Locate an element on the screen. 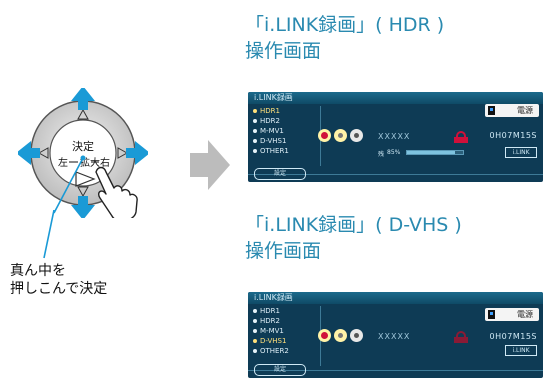 The width and height of the screenshot is (545, 379). screen1-heading: 「i.LINK録画」( HDR ) 操作画面 is located at coordinates (344, 38).